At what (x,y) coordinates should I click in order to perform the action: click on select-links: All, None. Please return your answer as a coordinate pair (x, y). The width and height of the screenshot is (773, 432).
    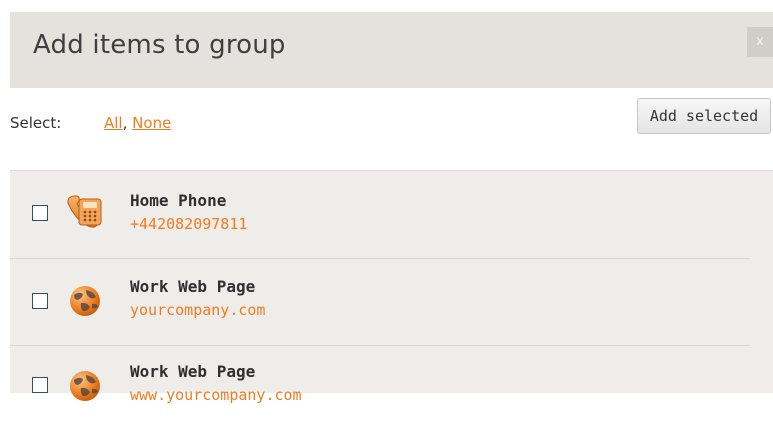
    Looking at the image, I should click on (137, 123).